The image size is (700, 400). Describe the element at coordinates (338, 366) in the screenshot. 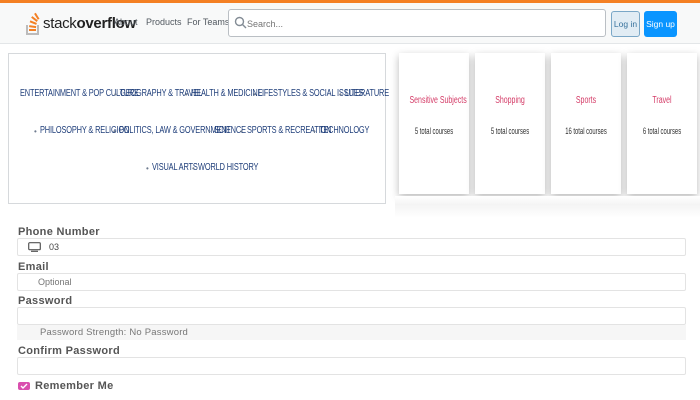

I see `confirm-password-input` at that location.